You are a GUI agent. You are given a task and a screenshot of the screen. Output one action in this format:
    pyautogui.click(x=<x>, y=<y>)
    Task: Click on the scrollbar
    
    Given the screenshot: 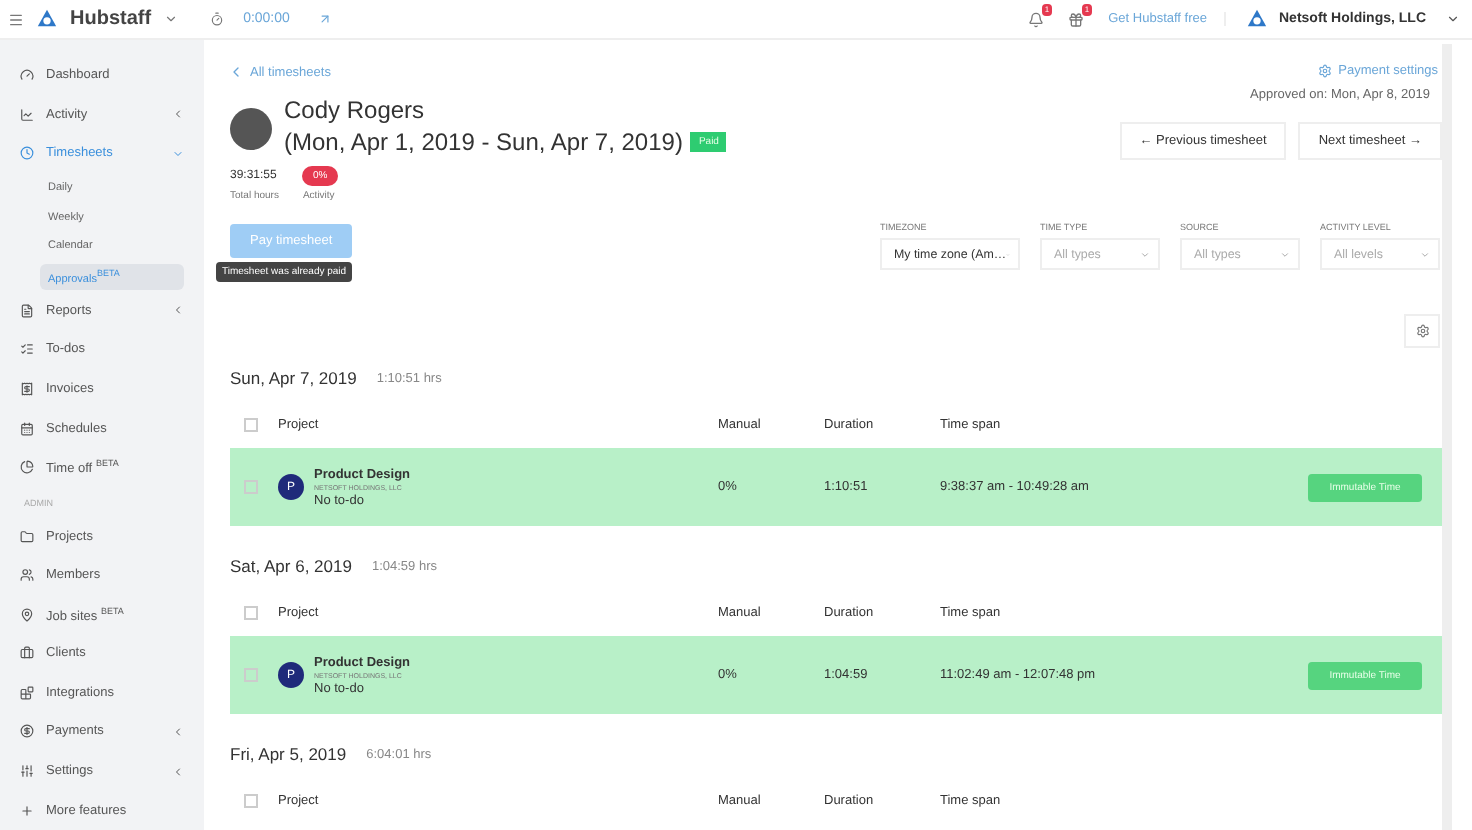 What is the action you would take?
    pyautogui.click(x=1447, y=437)
    